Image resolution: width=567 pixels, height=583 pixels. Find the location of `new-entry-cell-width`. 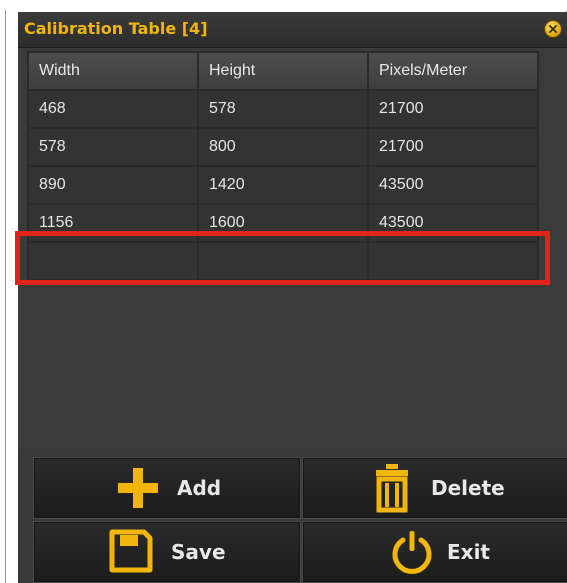

new-entry-cell-width is located at coordinates (113, 261).